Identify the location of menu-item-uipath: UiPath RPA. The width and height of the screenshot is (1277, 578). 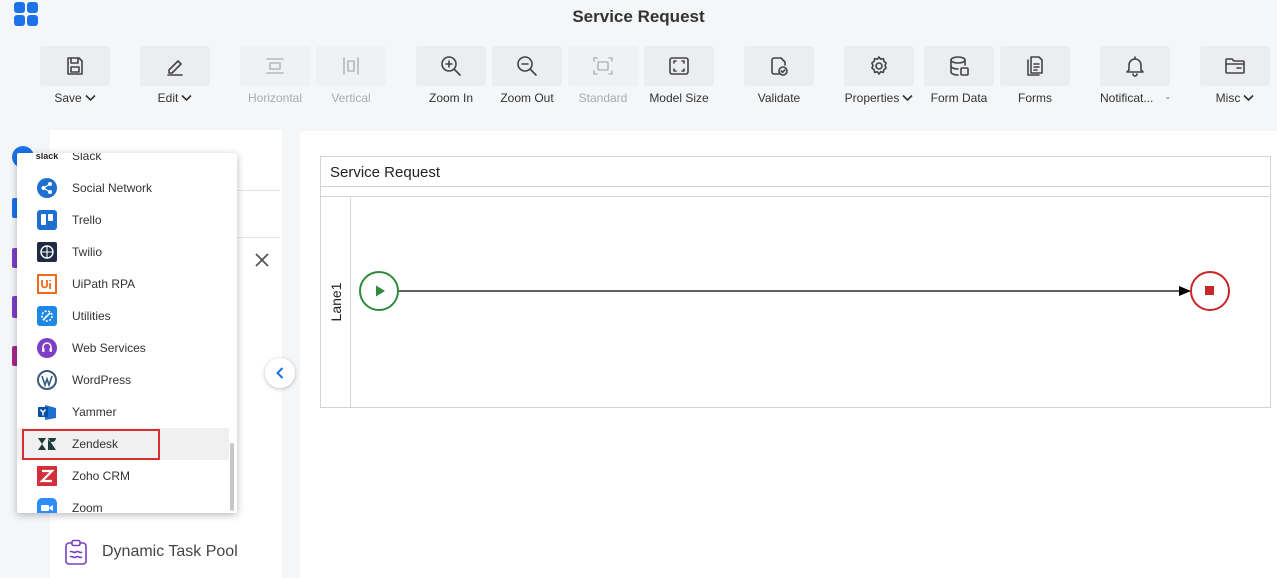
(123, 284).